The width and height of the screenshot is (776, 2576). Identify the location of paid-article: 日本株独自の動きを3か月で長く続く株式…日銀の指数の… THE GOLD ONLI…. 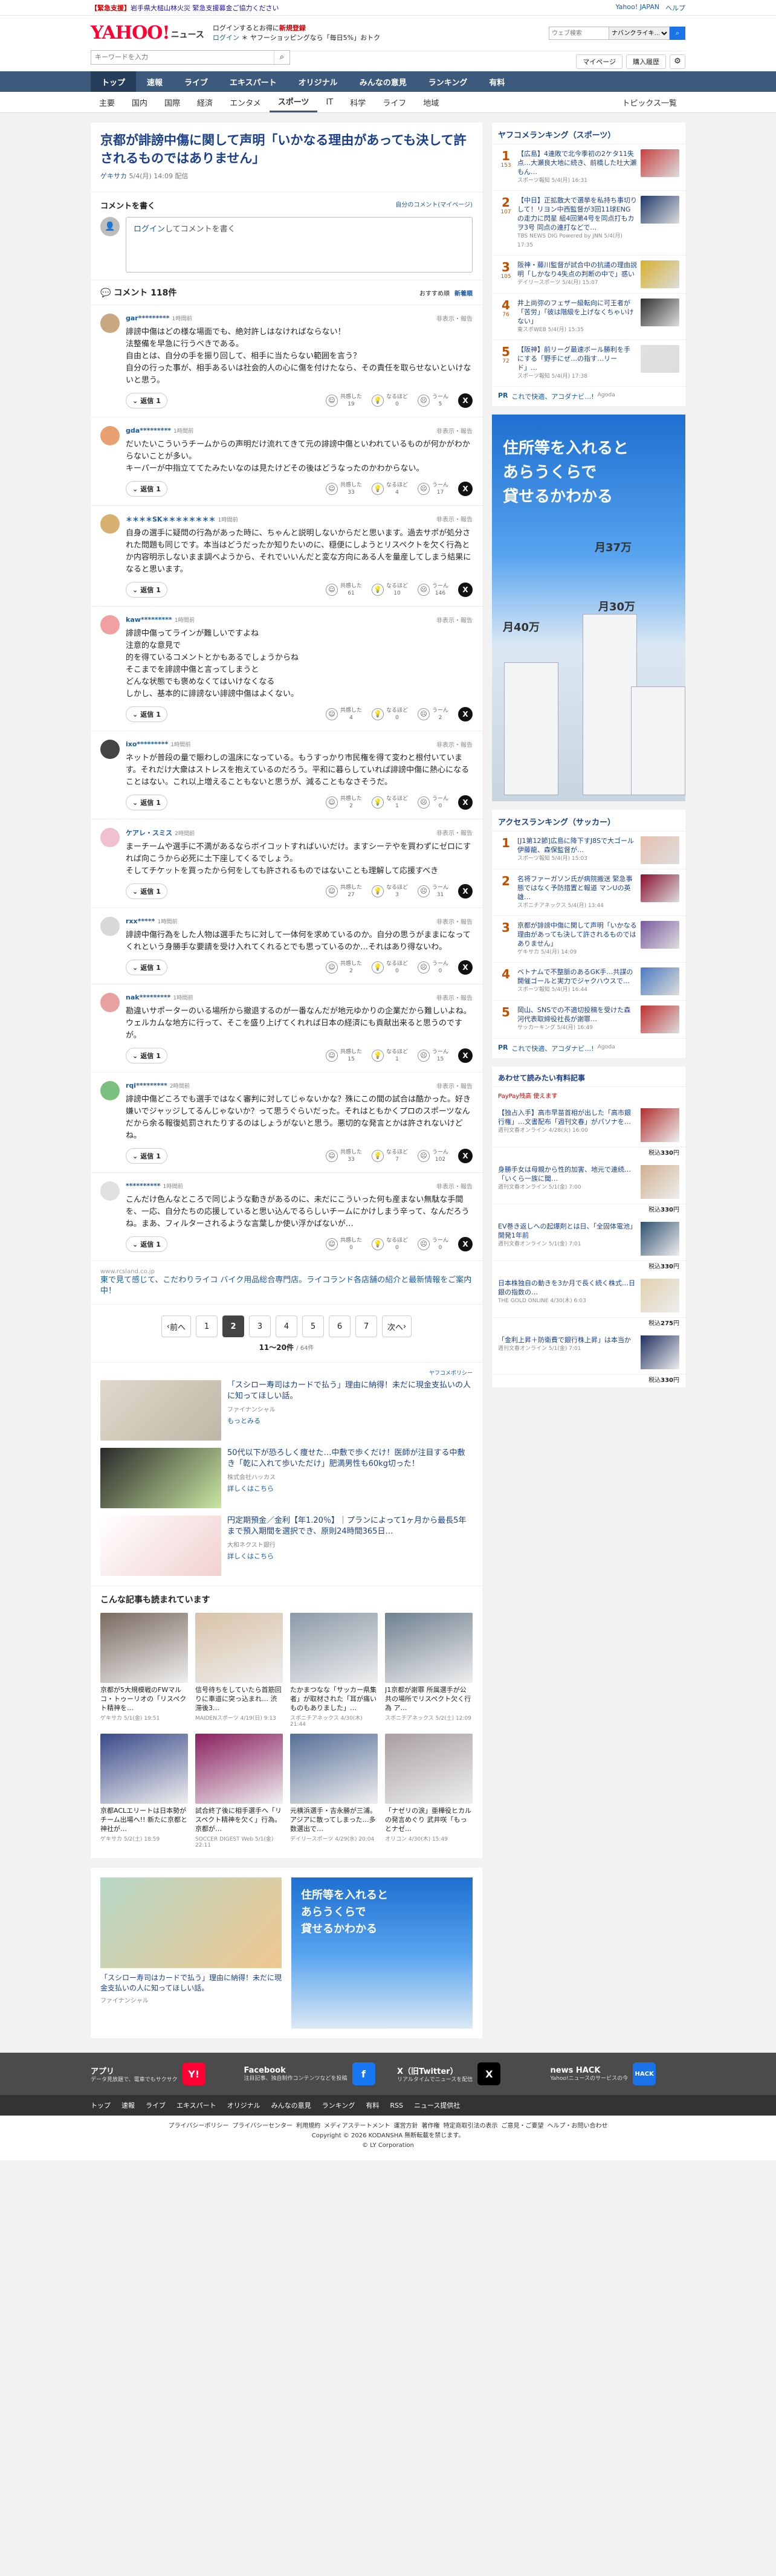
(588, 1302).